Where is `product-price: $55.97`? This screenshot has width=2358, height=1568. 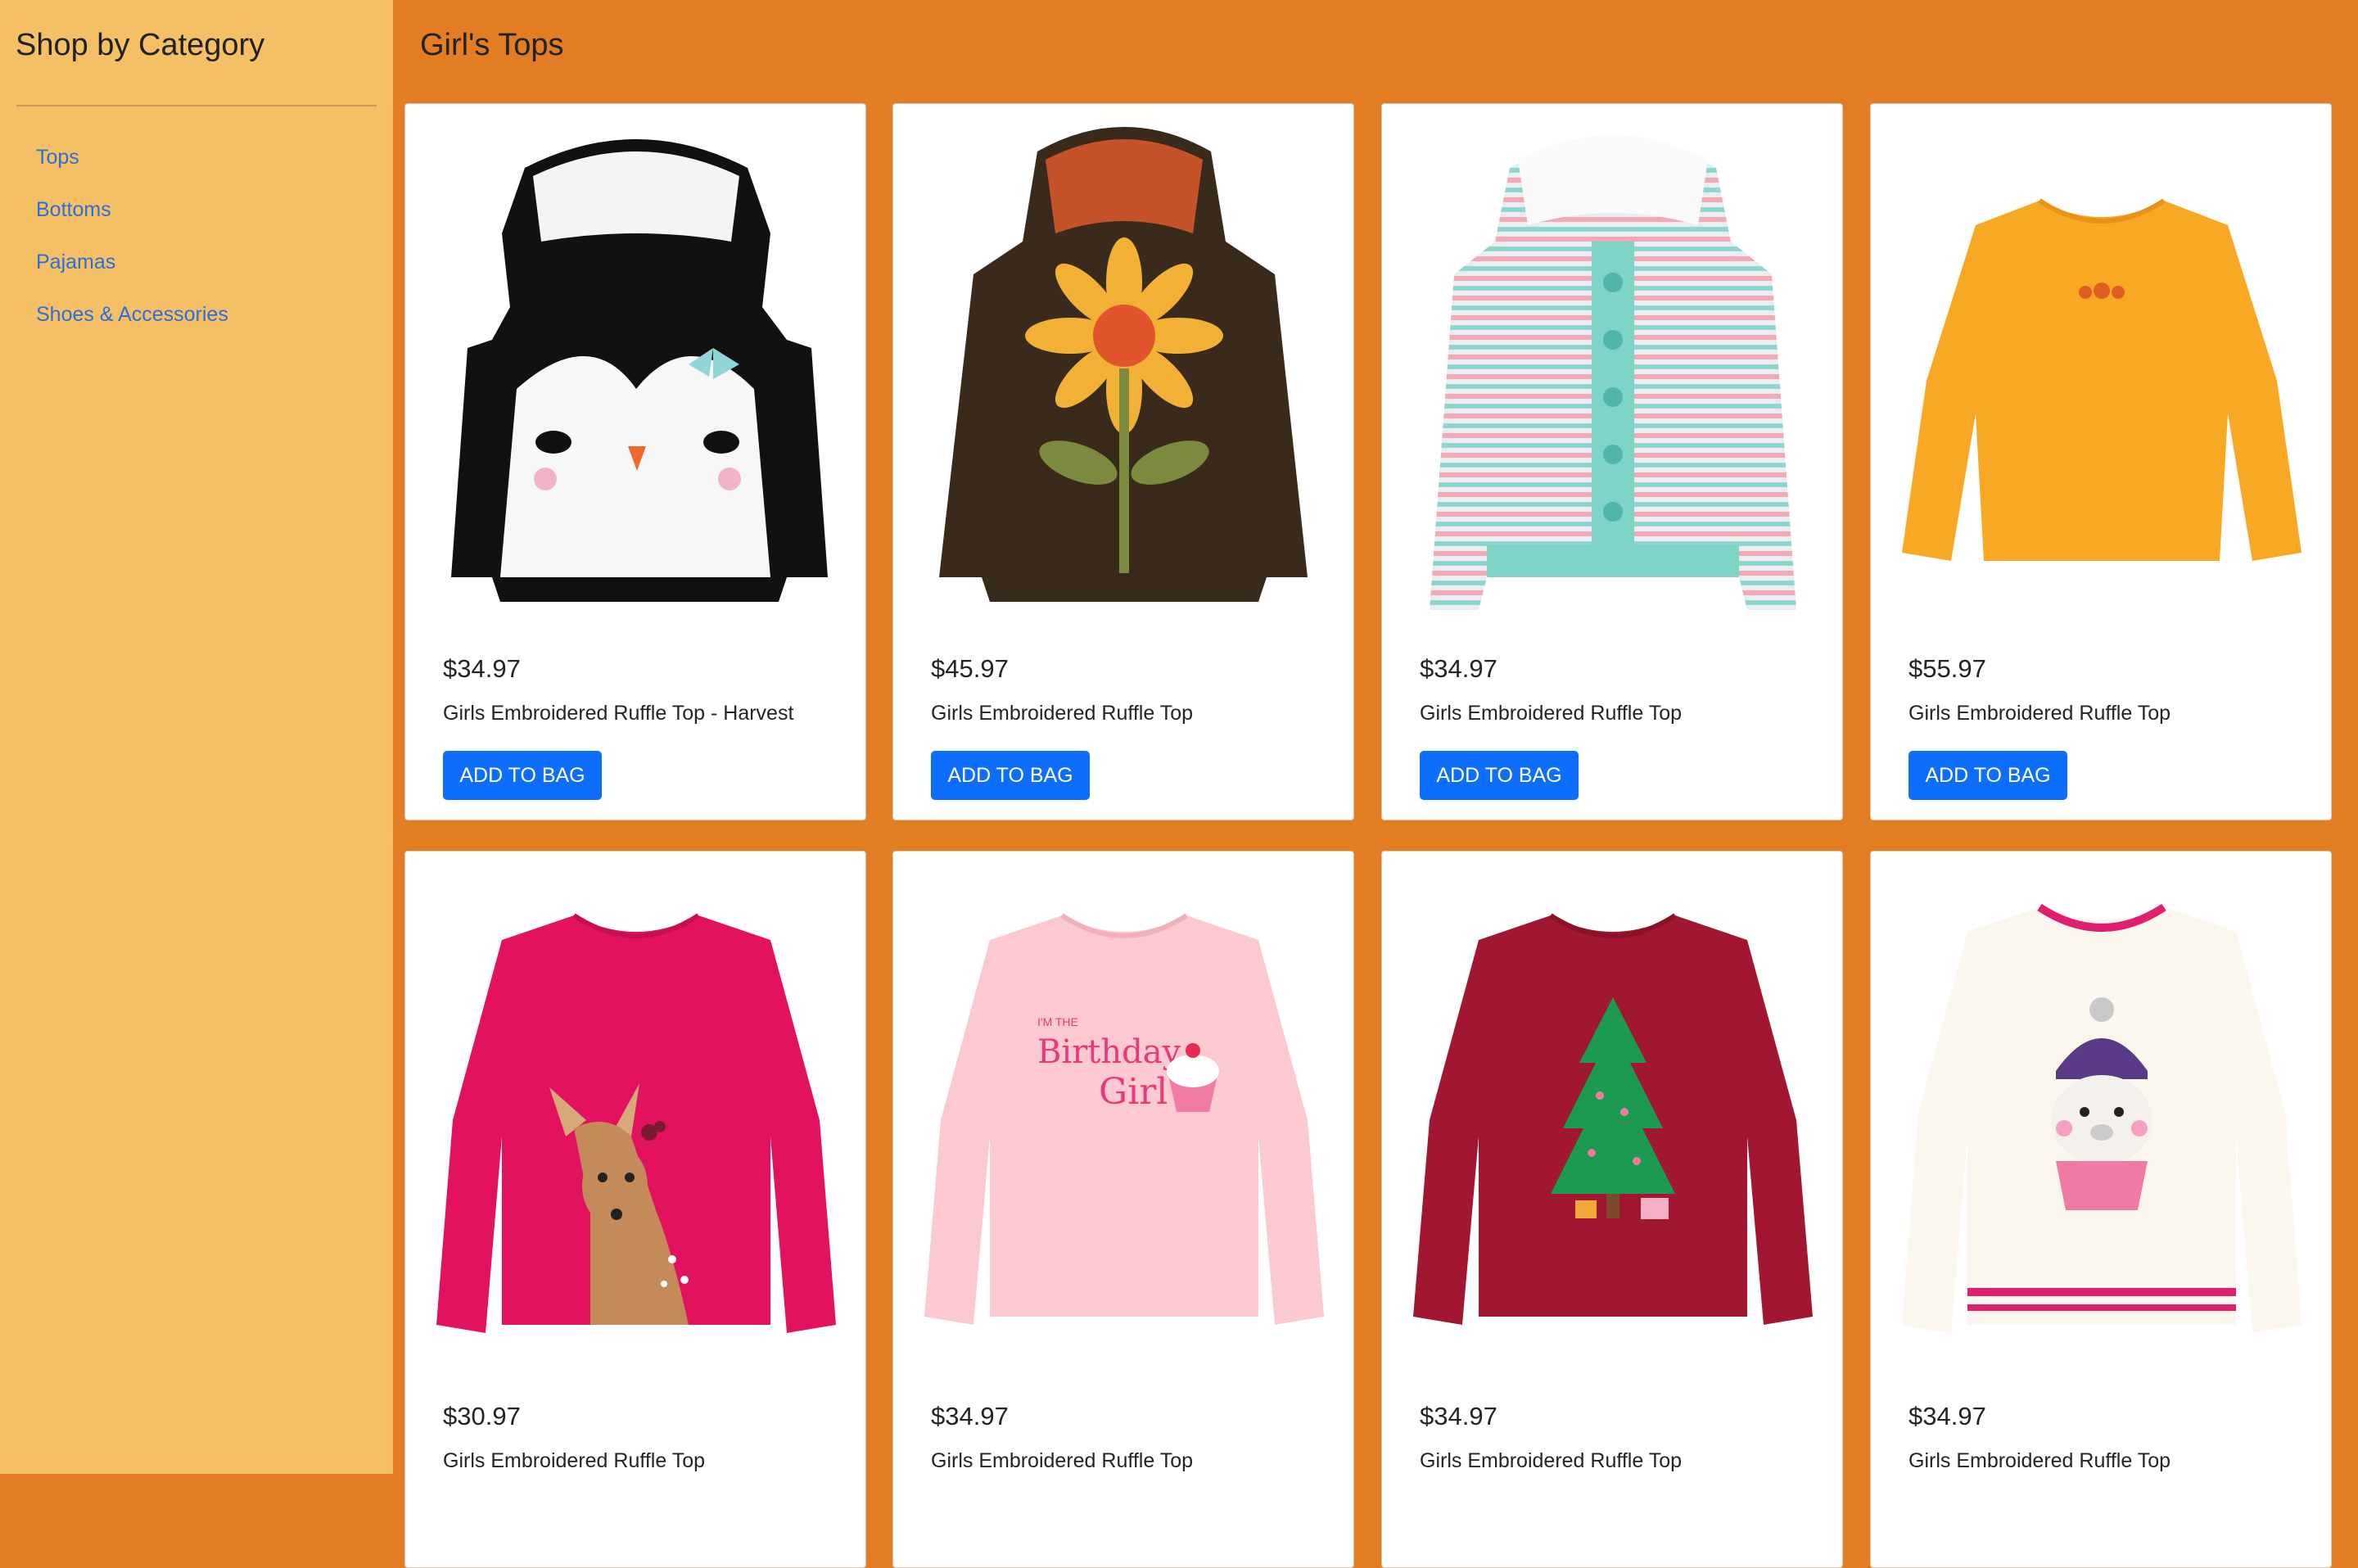
product-price: $55.97 is located at coordinates (1947, 669).